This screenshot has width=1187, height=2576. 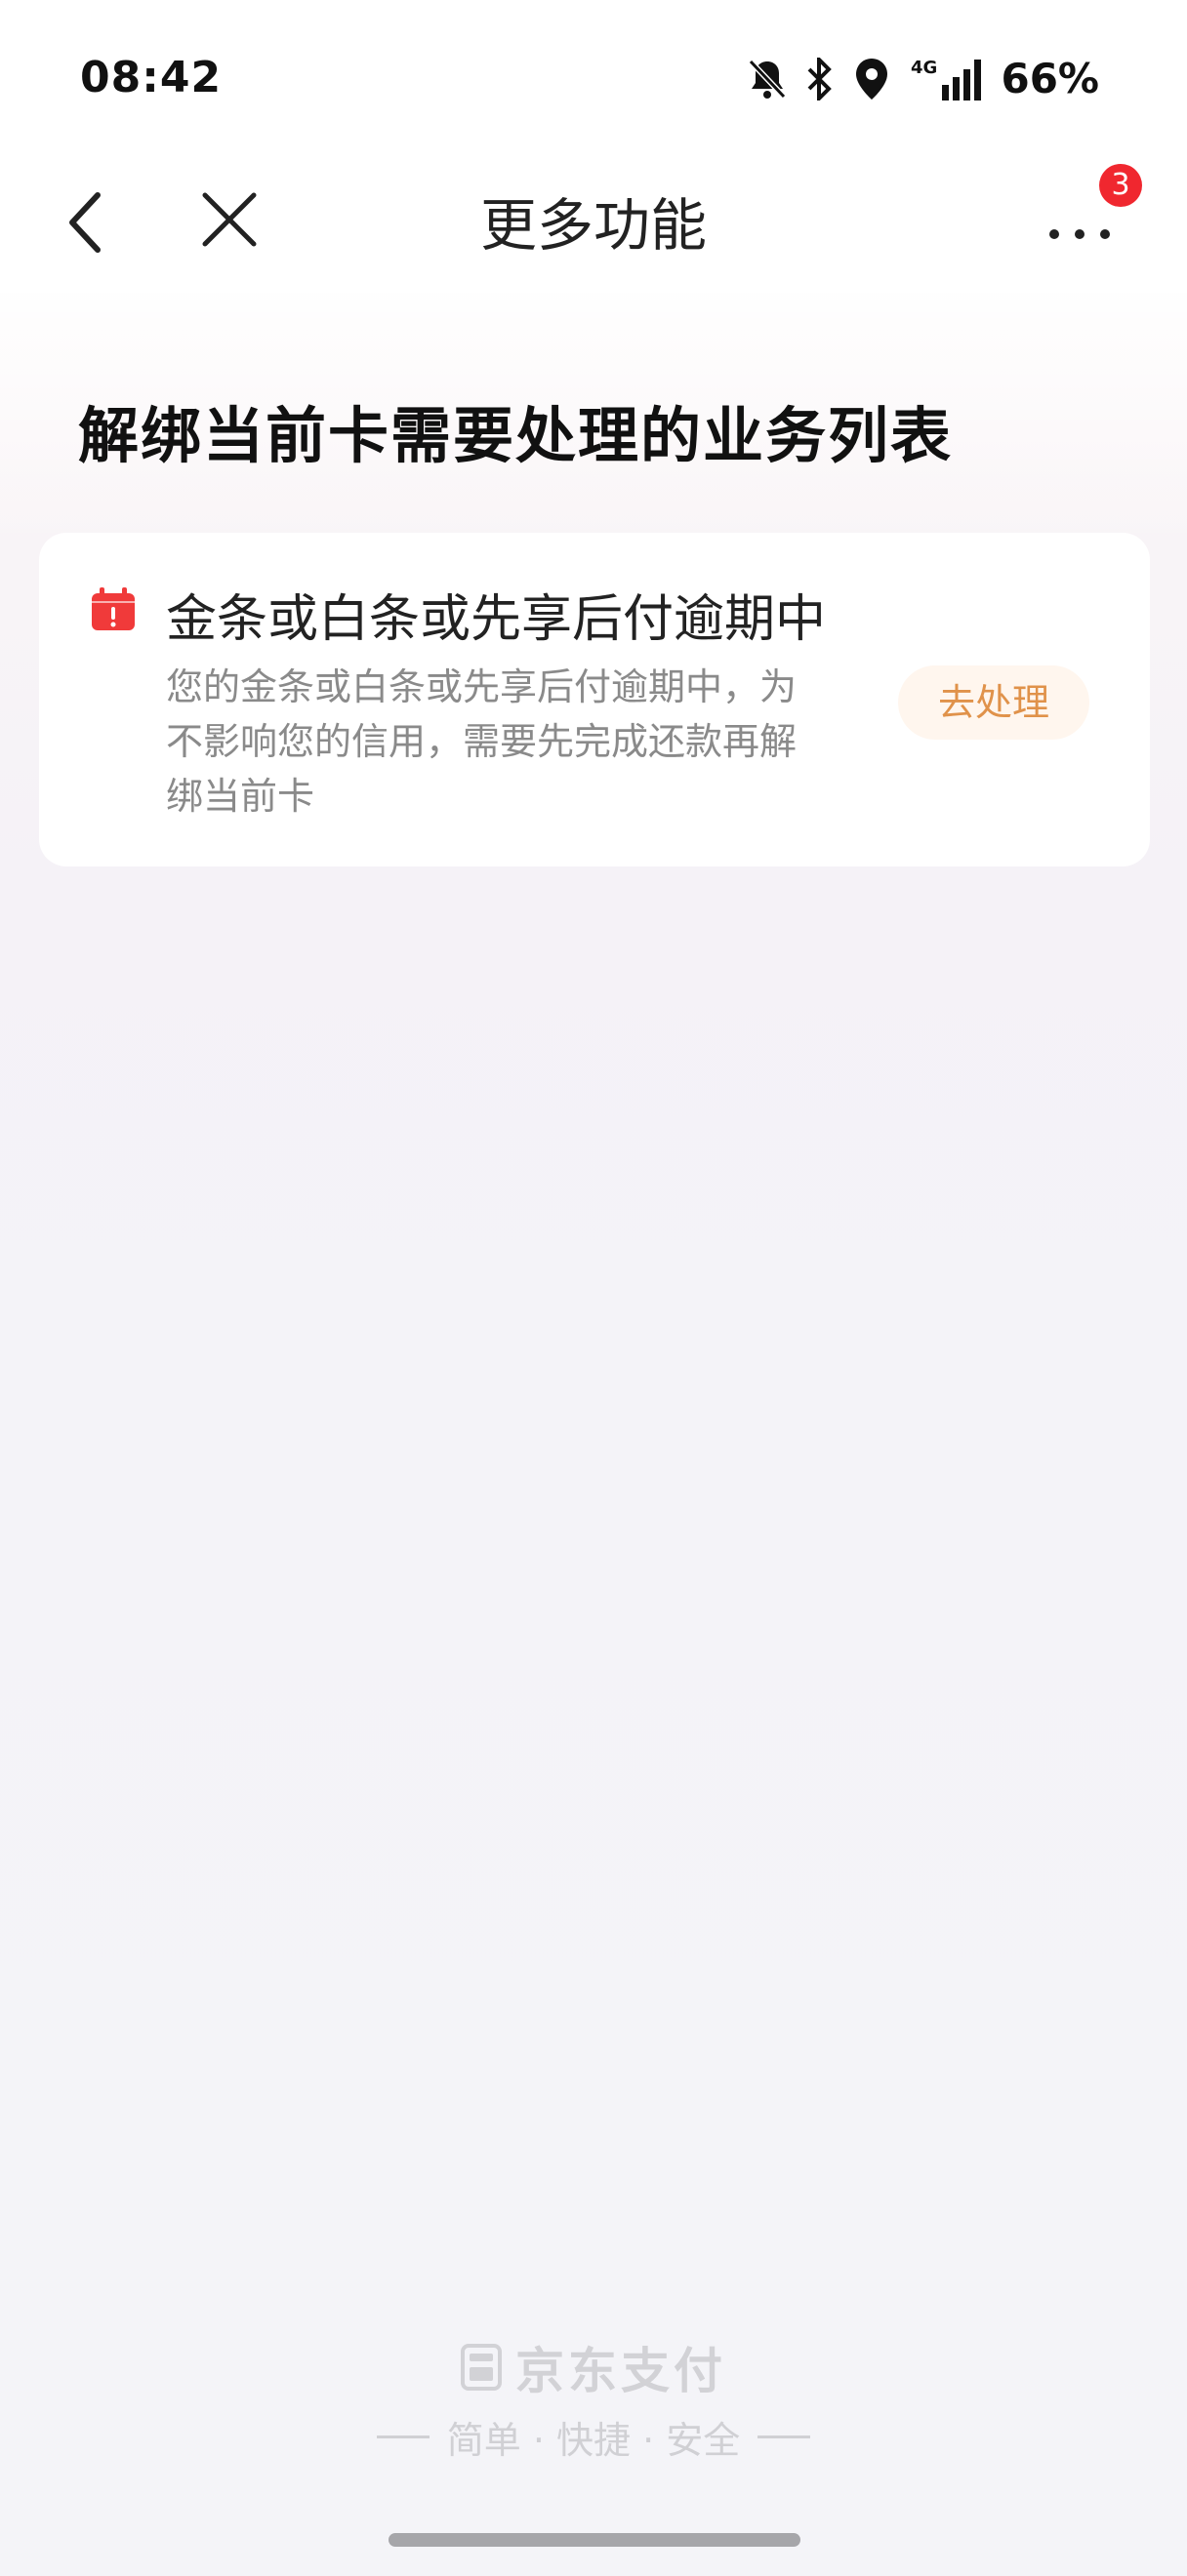 I want to click on page-title: 更多功能, so click(x=593, y=225).